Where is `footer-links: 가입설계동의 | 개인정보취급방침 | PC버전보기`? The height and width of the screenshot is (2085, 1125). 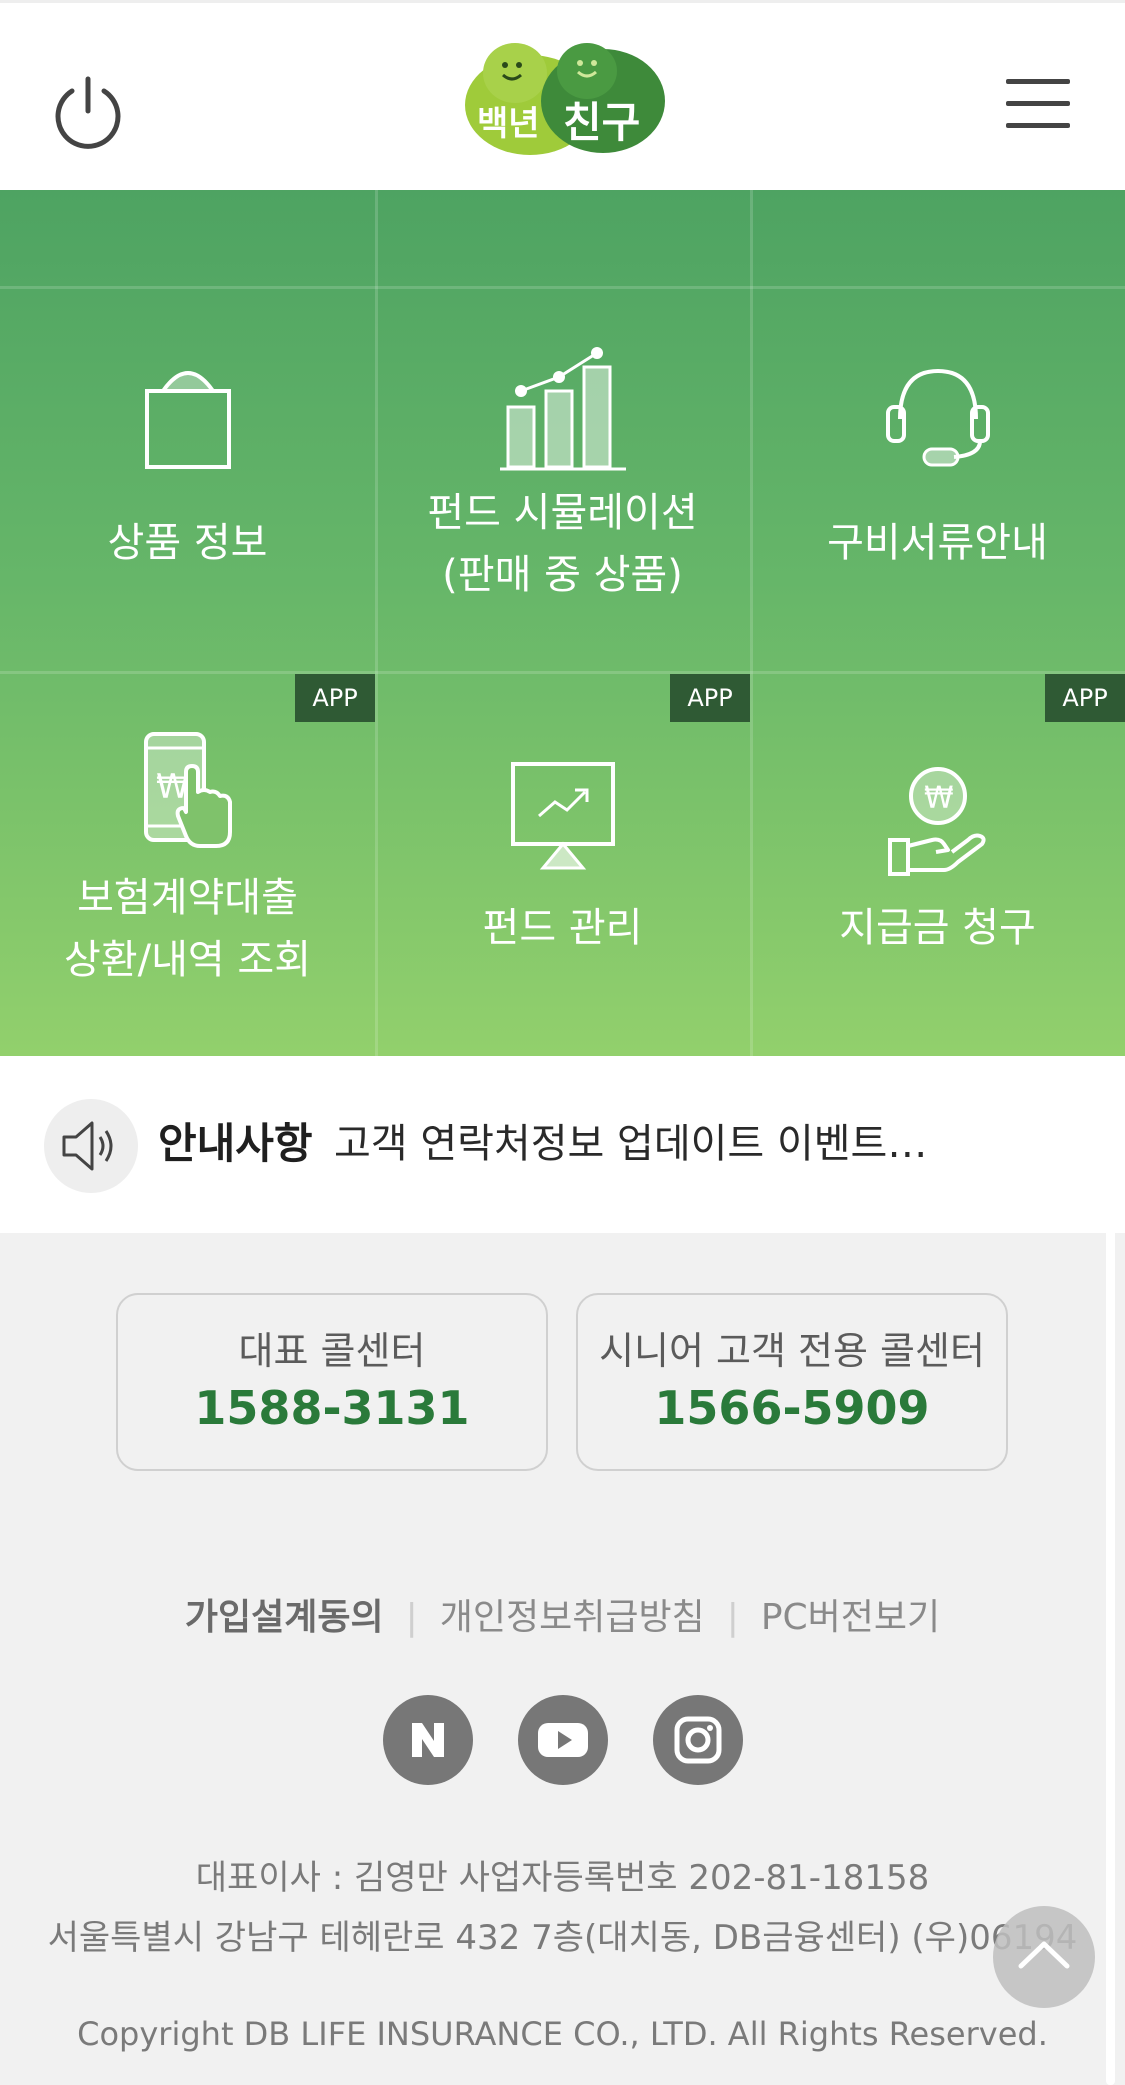
footer-links: 가입설계동의 | 개인정보취급방침 | PC버전보기 is located at coordinates (562, 1618).